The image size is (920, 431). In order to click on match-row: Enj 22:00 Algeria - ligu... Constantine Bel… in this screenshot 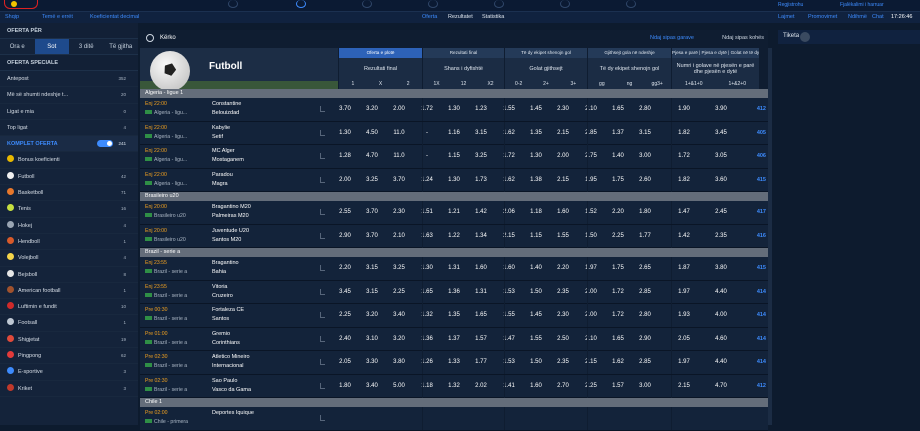, I will do `click(454, 110)`.